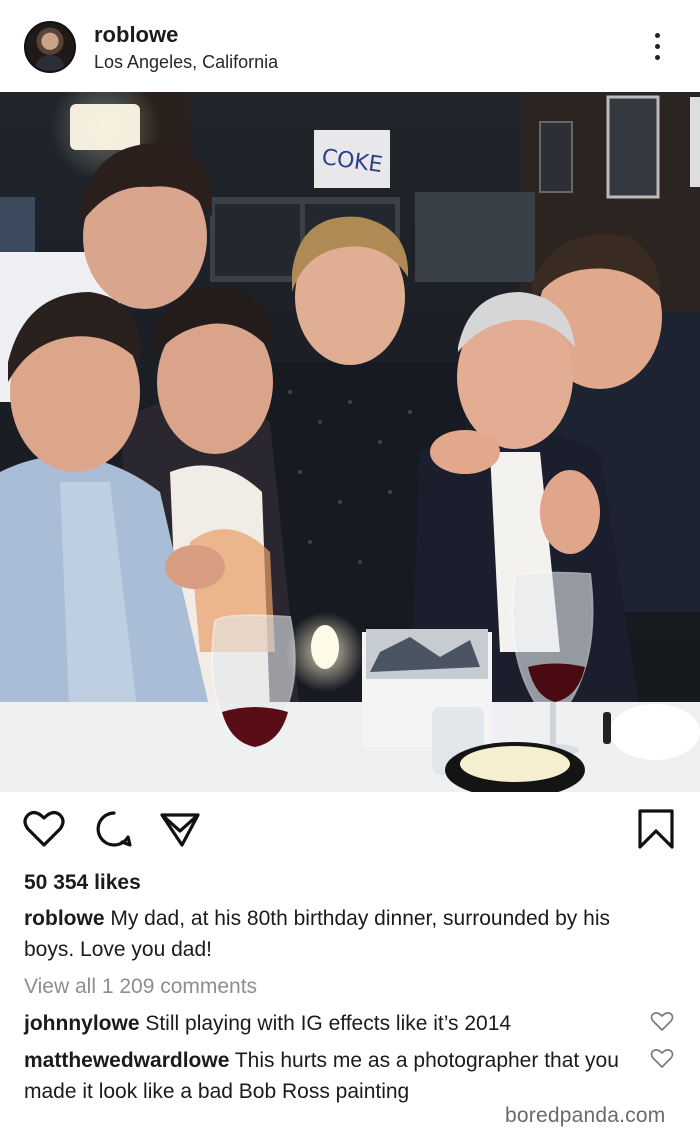 Image resolution: width=700 pixels, height=1140 pixels. I want to click on post-header: roblowe Los Angeles, California, so click(350, 46).